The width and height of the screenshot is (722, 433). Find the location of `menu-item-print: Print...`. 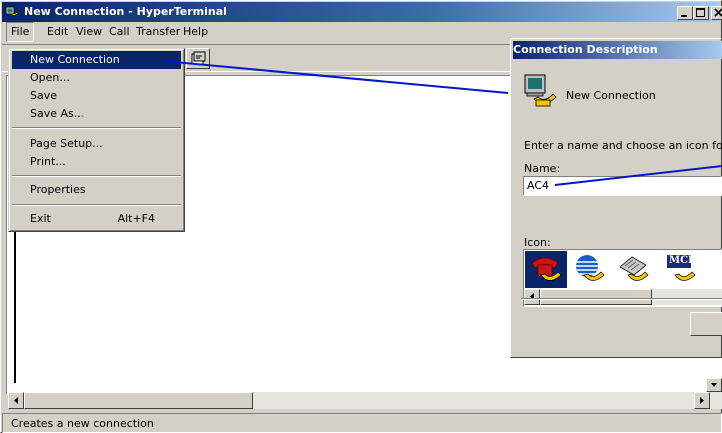

menu-item-print: Print... is located at coordinates (96, 162).